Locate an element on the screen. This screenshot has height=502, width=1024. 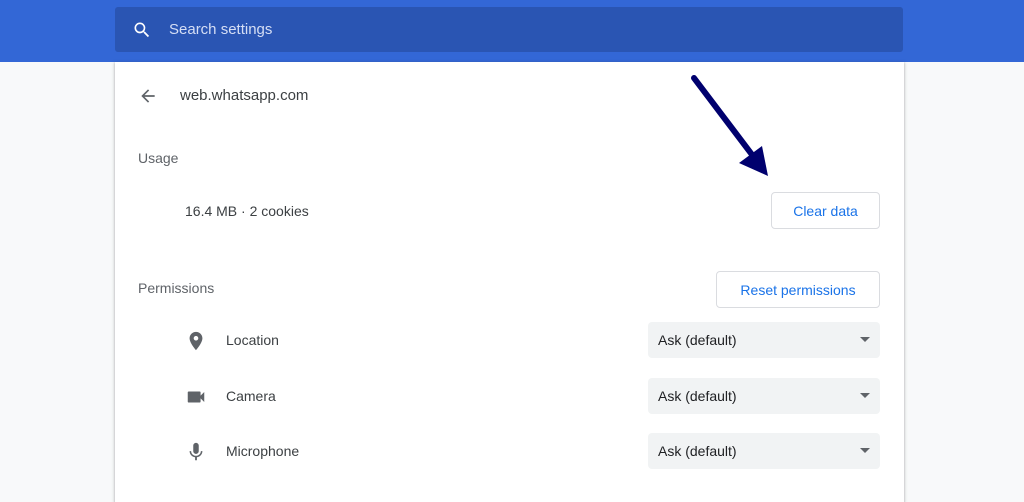
header-bar is located at coordinates (512, 31).